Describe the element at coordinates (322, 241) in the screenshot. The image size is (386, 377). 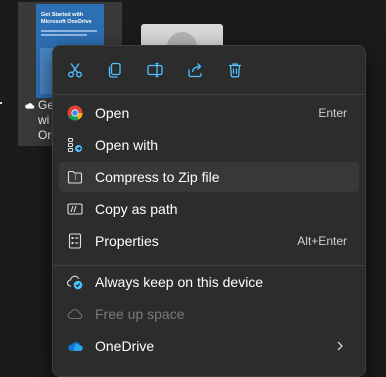
I see `menu-item-shortcut: Alt+Enter` at that location.